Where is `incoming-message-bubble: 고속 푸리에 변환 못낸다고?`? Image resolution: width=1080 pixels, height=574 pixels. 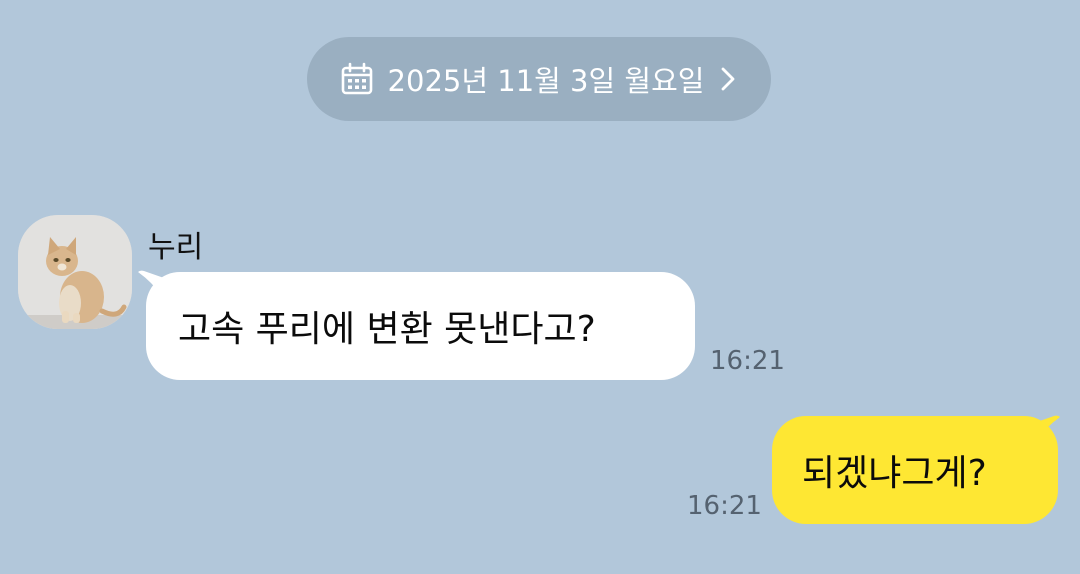
incoming-message-bubble: 고속 푸리에 변환 못낸다고? is located at coordinates (420, 326).